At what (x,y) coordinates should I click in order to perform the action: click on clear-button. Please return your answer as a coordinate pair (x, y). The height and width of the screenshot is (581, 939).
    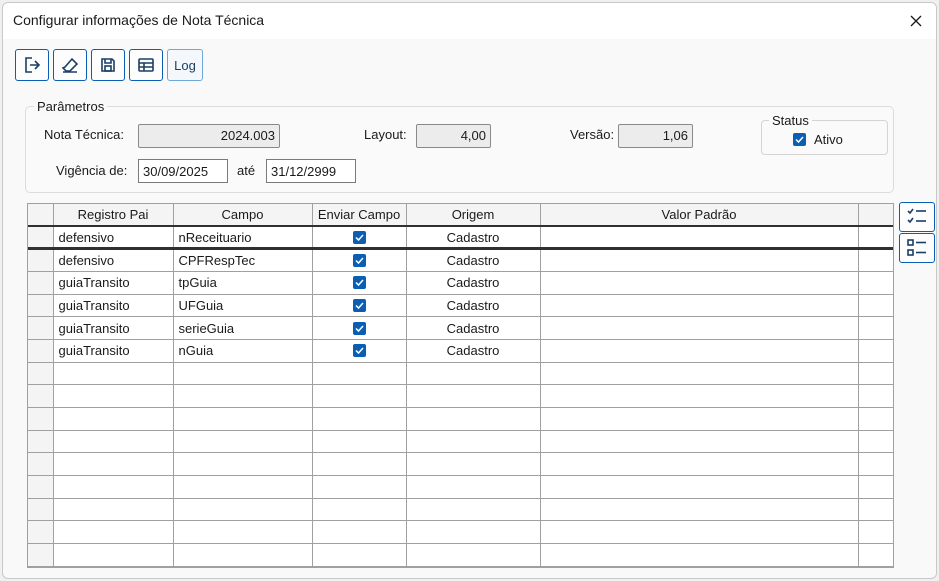
    Looking at the image, I should click on (70, 65).